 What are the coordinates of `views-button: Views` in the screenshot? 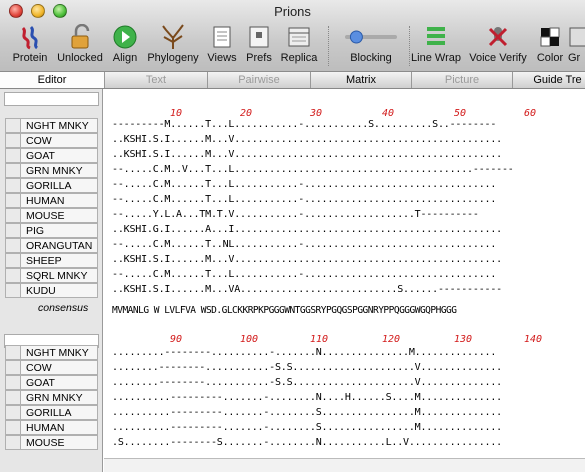 It's located at (222, 46).